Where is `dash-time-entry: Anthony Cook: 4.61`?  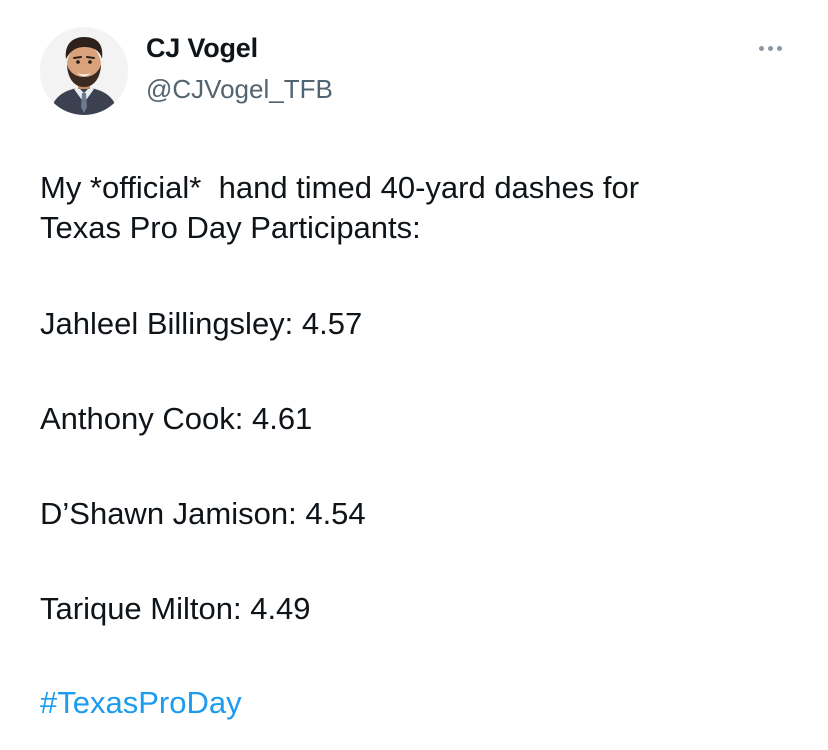 dash-time-entry: Anthony Cook: 4.61 is located at coordinates (176, 418).